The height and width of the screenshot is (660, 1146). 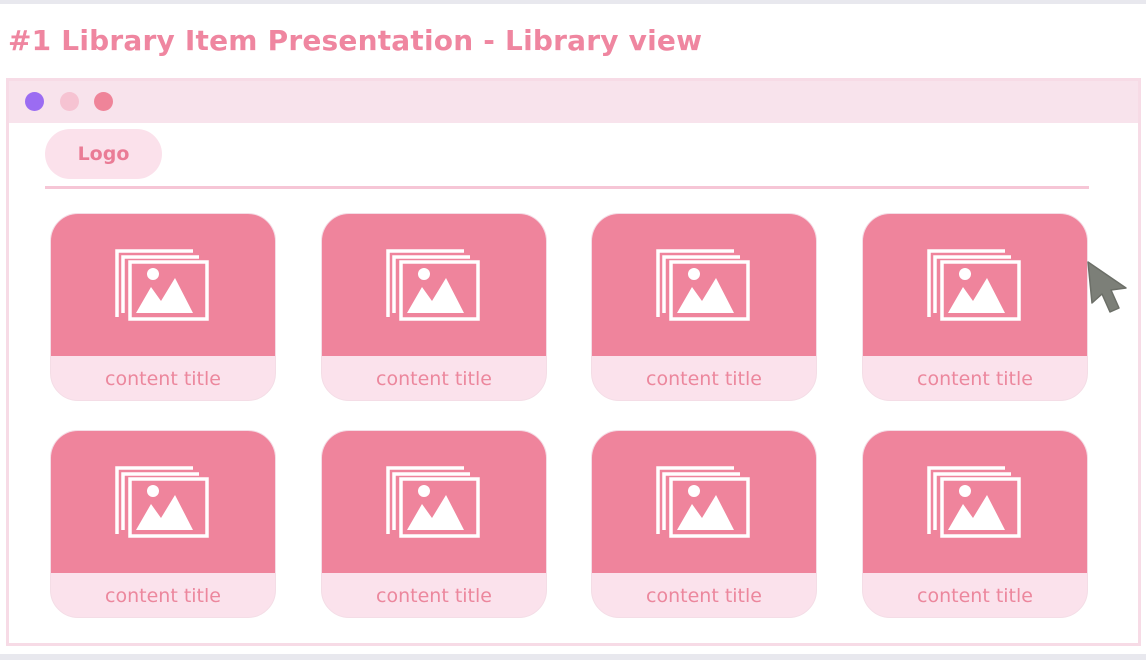 I want to click on header-divider, so click(x=567, y=187).